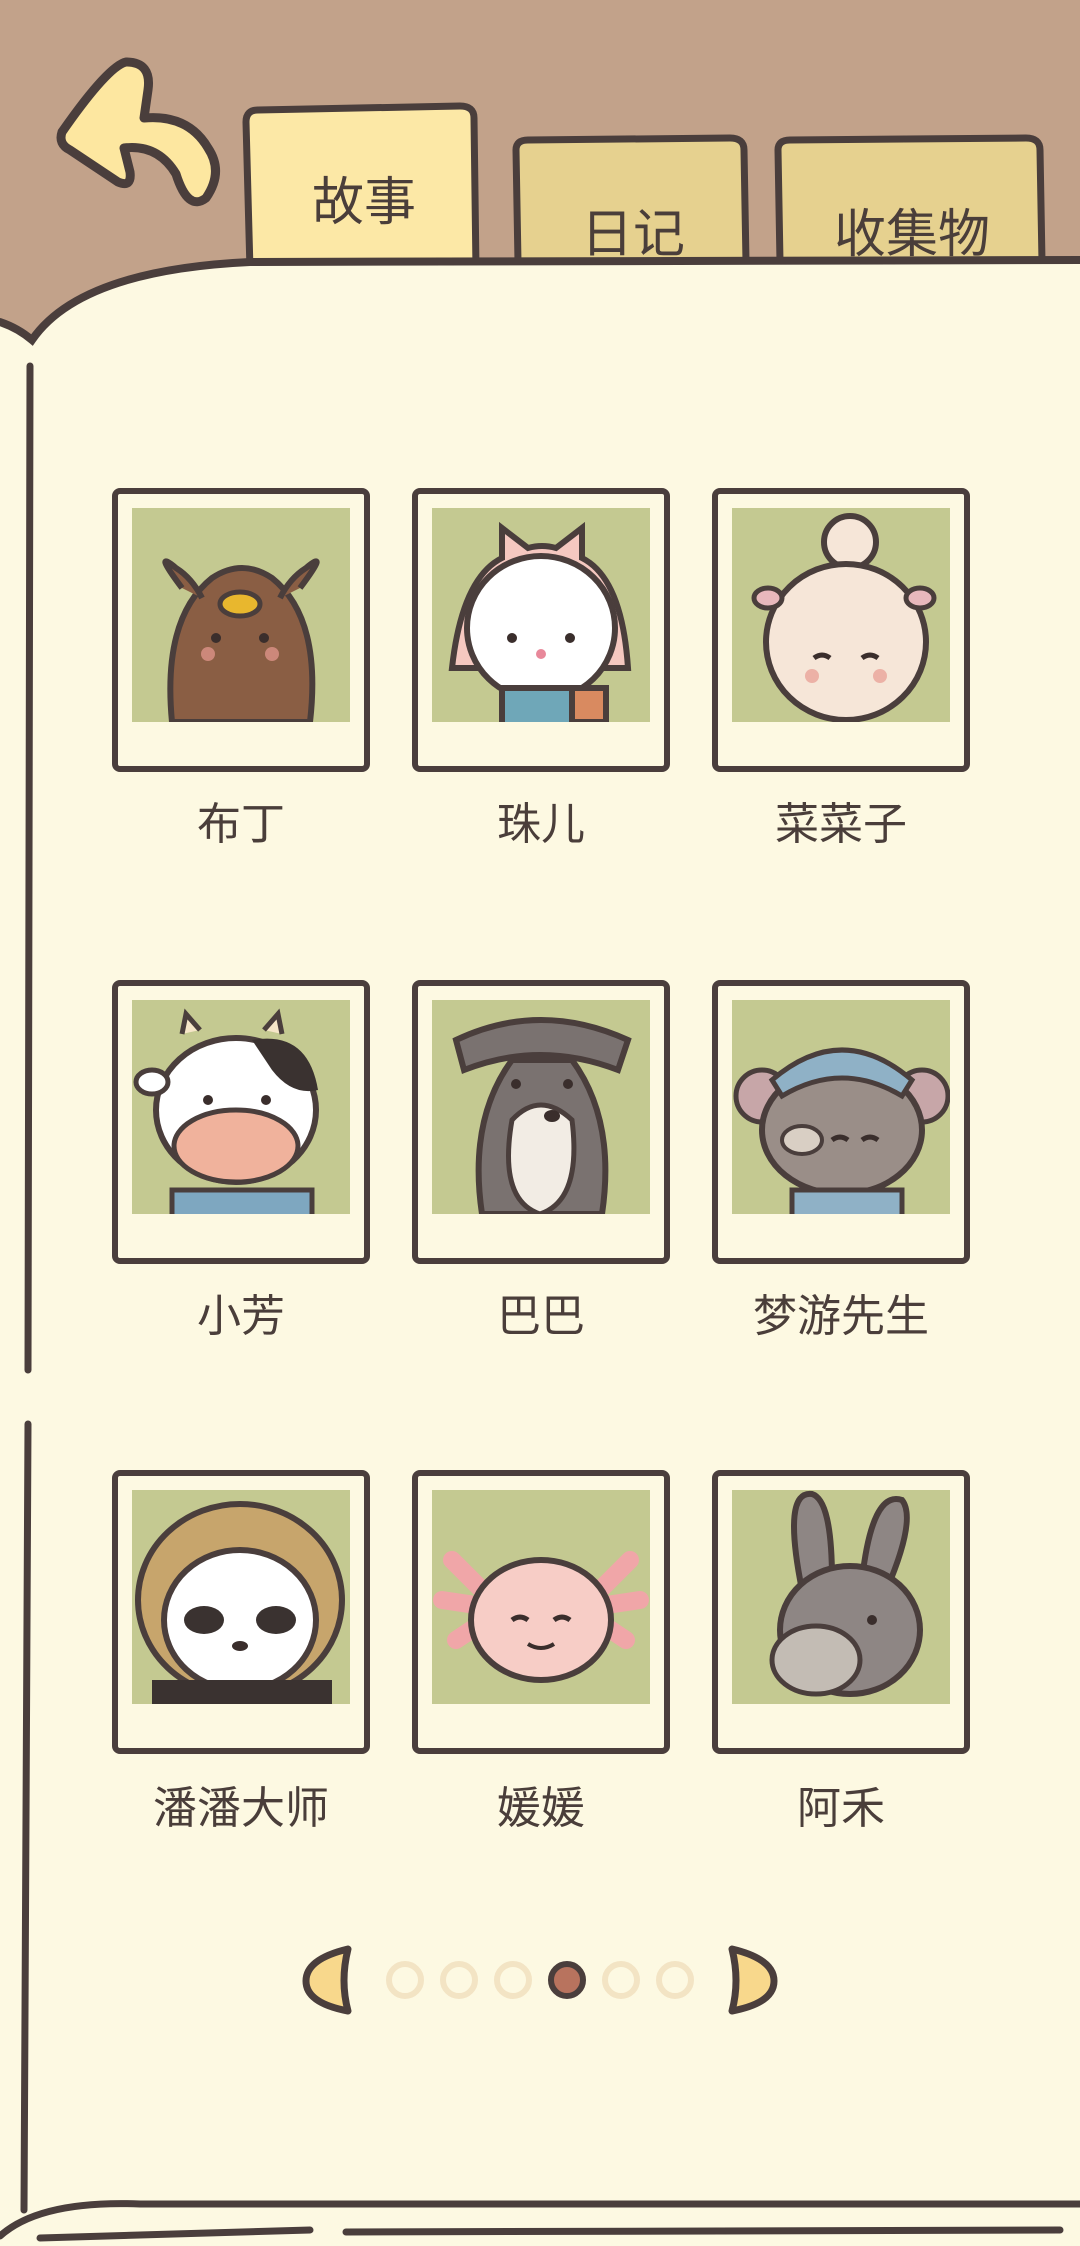 Image resolution: width=1080 pixels, height=2246 pixels. I want to click on character-card-caicaizi, so click(841, 630).